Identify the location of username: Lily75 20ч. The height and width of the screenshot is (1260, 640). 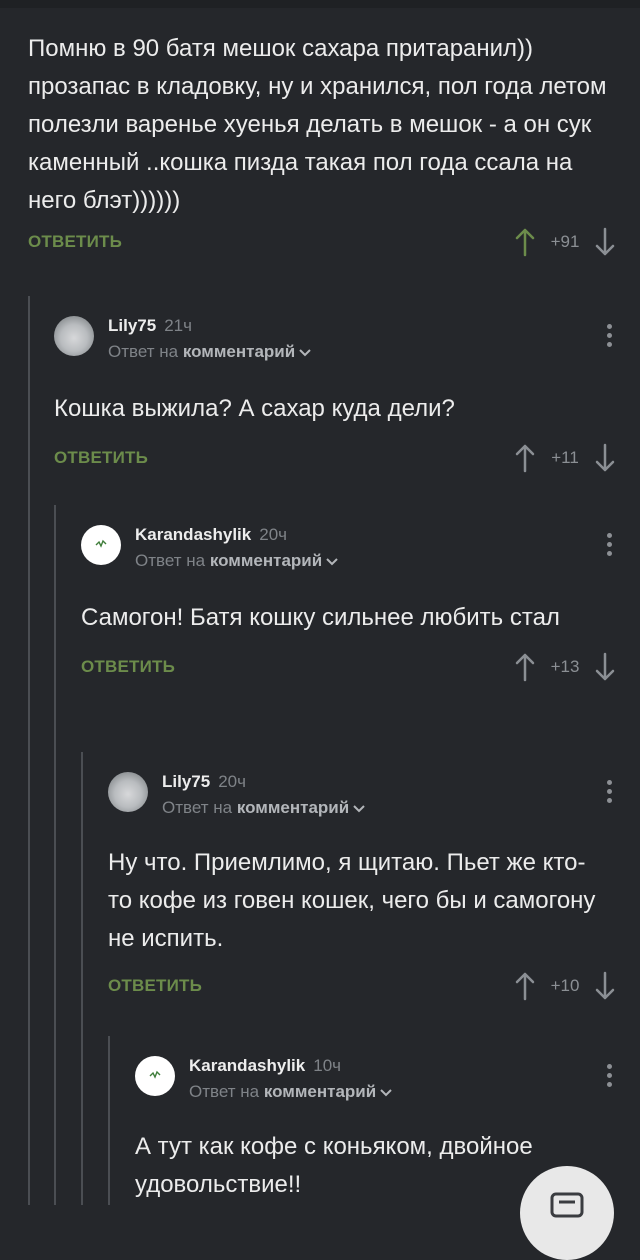
(204, 782).